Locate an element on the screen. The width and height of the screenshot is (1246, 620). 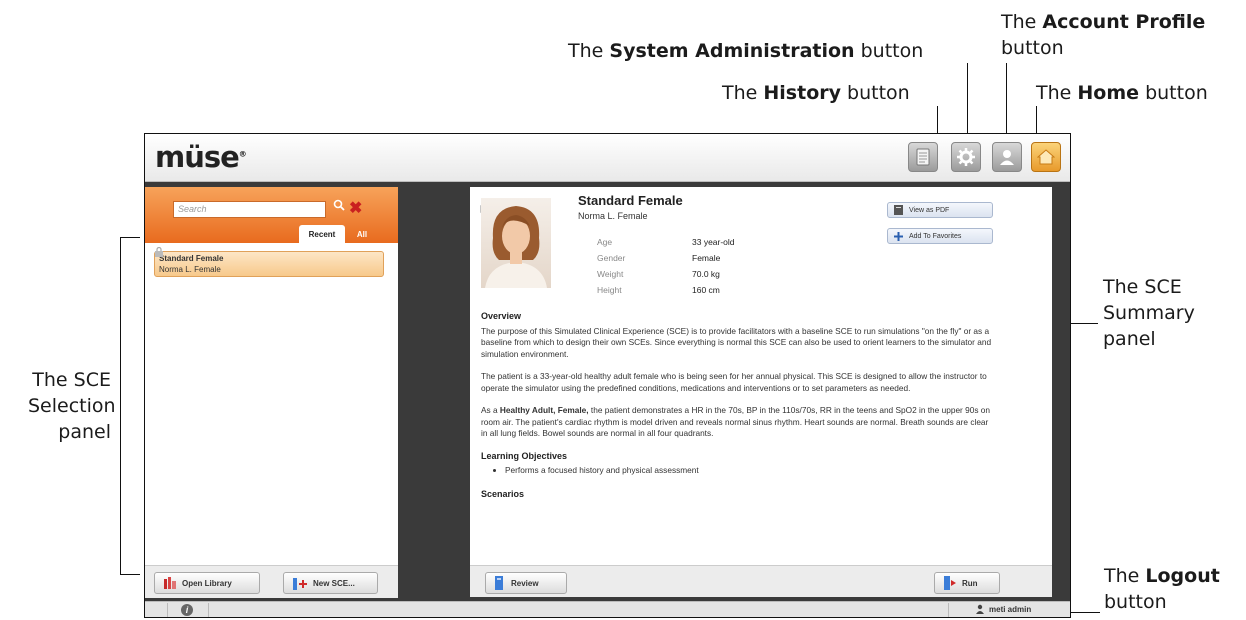
summary-footer: Review Run is located at coordinates (761, 581).